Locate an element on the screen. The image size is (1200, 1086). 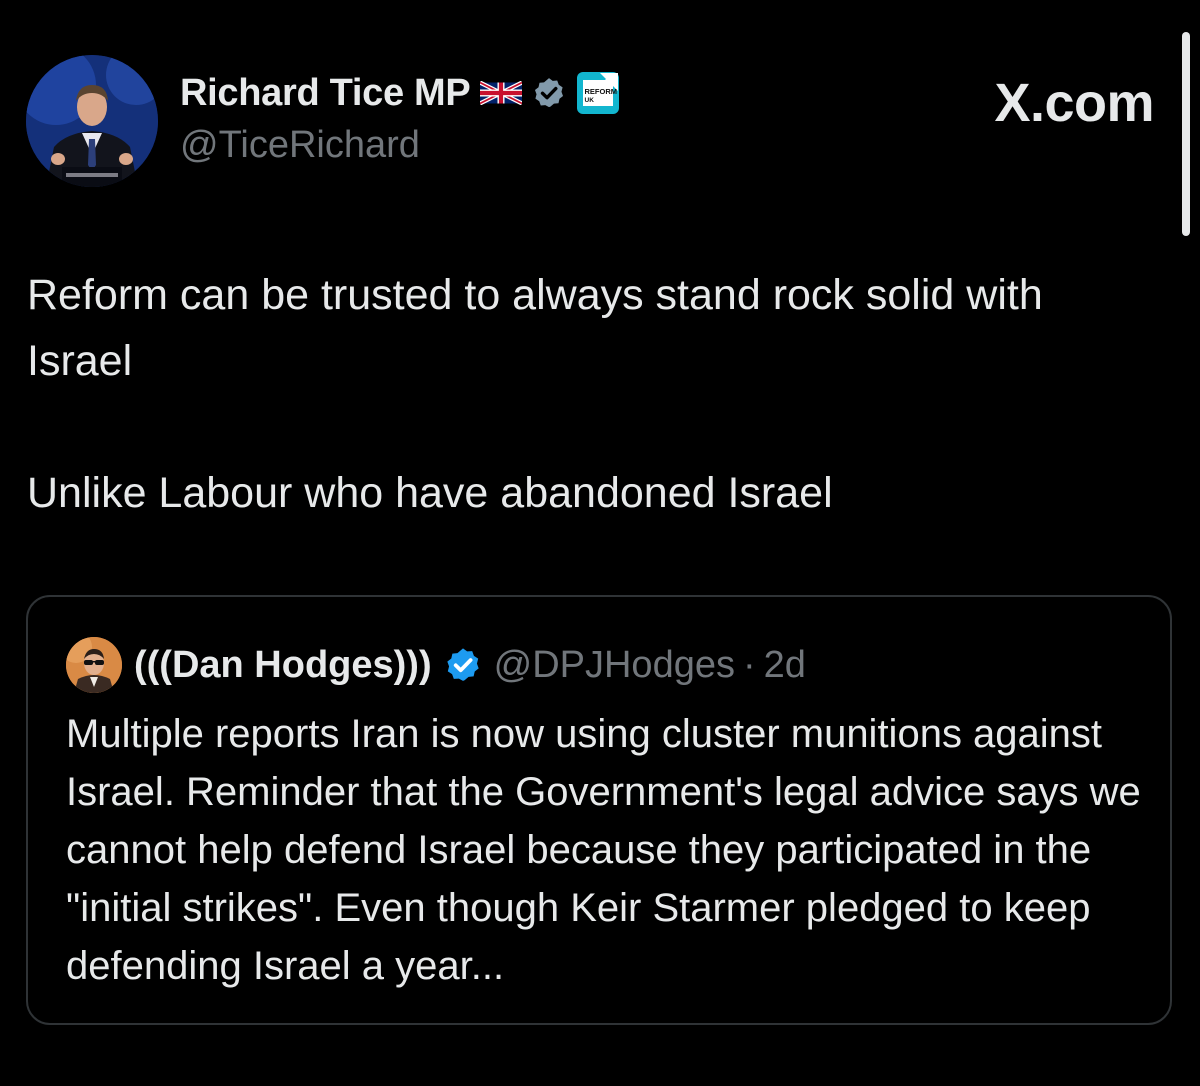
reform-uk-icon: REFORM UK is located at coordinates (598, 93).